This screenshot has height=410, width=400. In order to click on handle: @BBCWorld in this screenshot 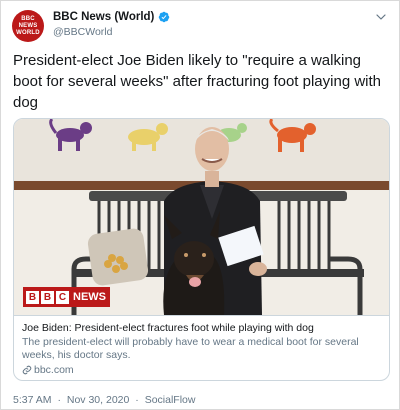, I will do `click(82, 32)`.